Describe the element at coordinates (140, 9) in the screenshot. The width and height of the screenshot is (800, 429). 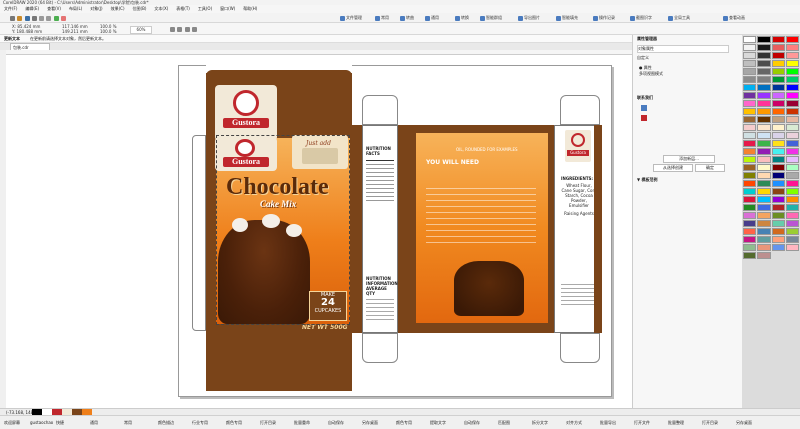
I see `menu-bitmap: 位图(B)` at that location.